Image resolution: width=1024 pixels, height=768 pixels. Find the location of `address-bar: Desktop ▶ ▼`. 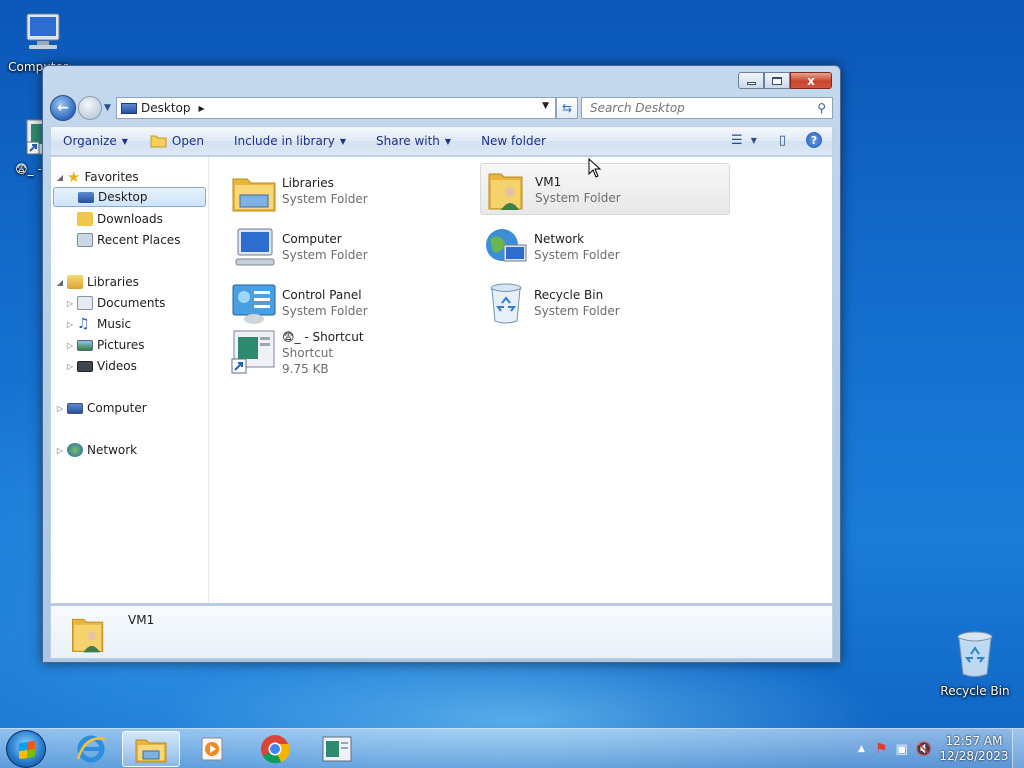

address-bar: Desktop ▶ ▼ is located at coordinates (336, 108).